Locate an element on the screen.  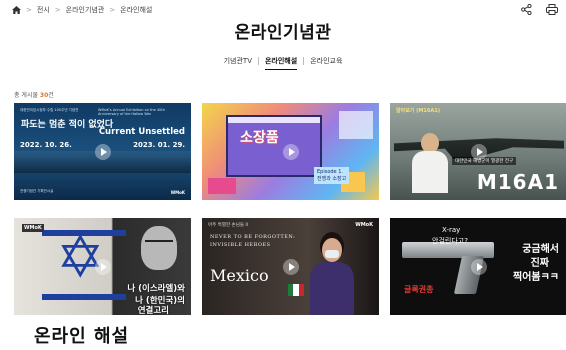
home-icon is located at coordinates (16, 10).